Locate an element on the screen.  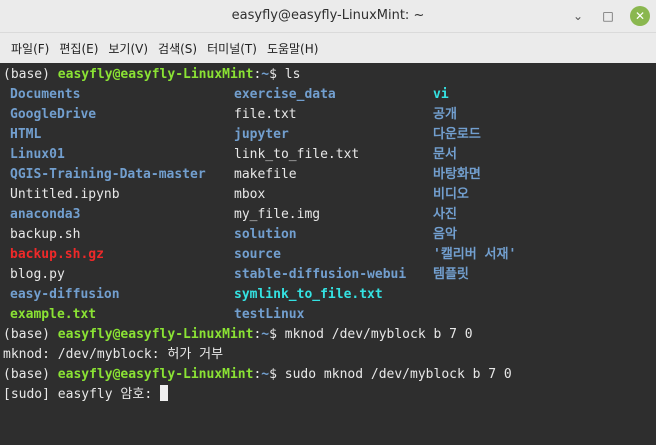
maximize-icon: □ is located at coordinates (608, 16).